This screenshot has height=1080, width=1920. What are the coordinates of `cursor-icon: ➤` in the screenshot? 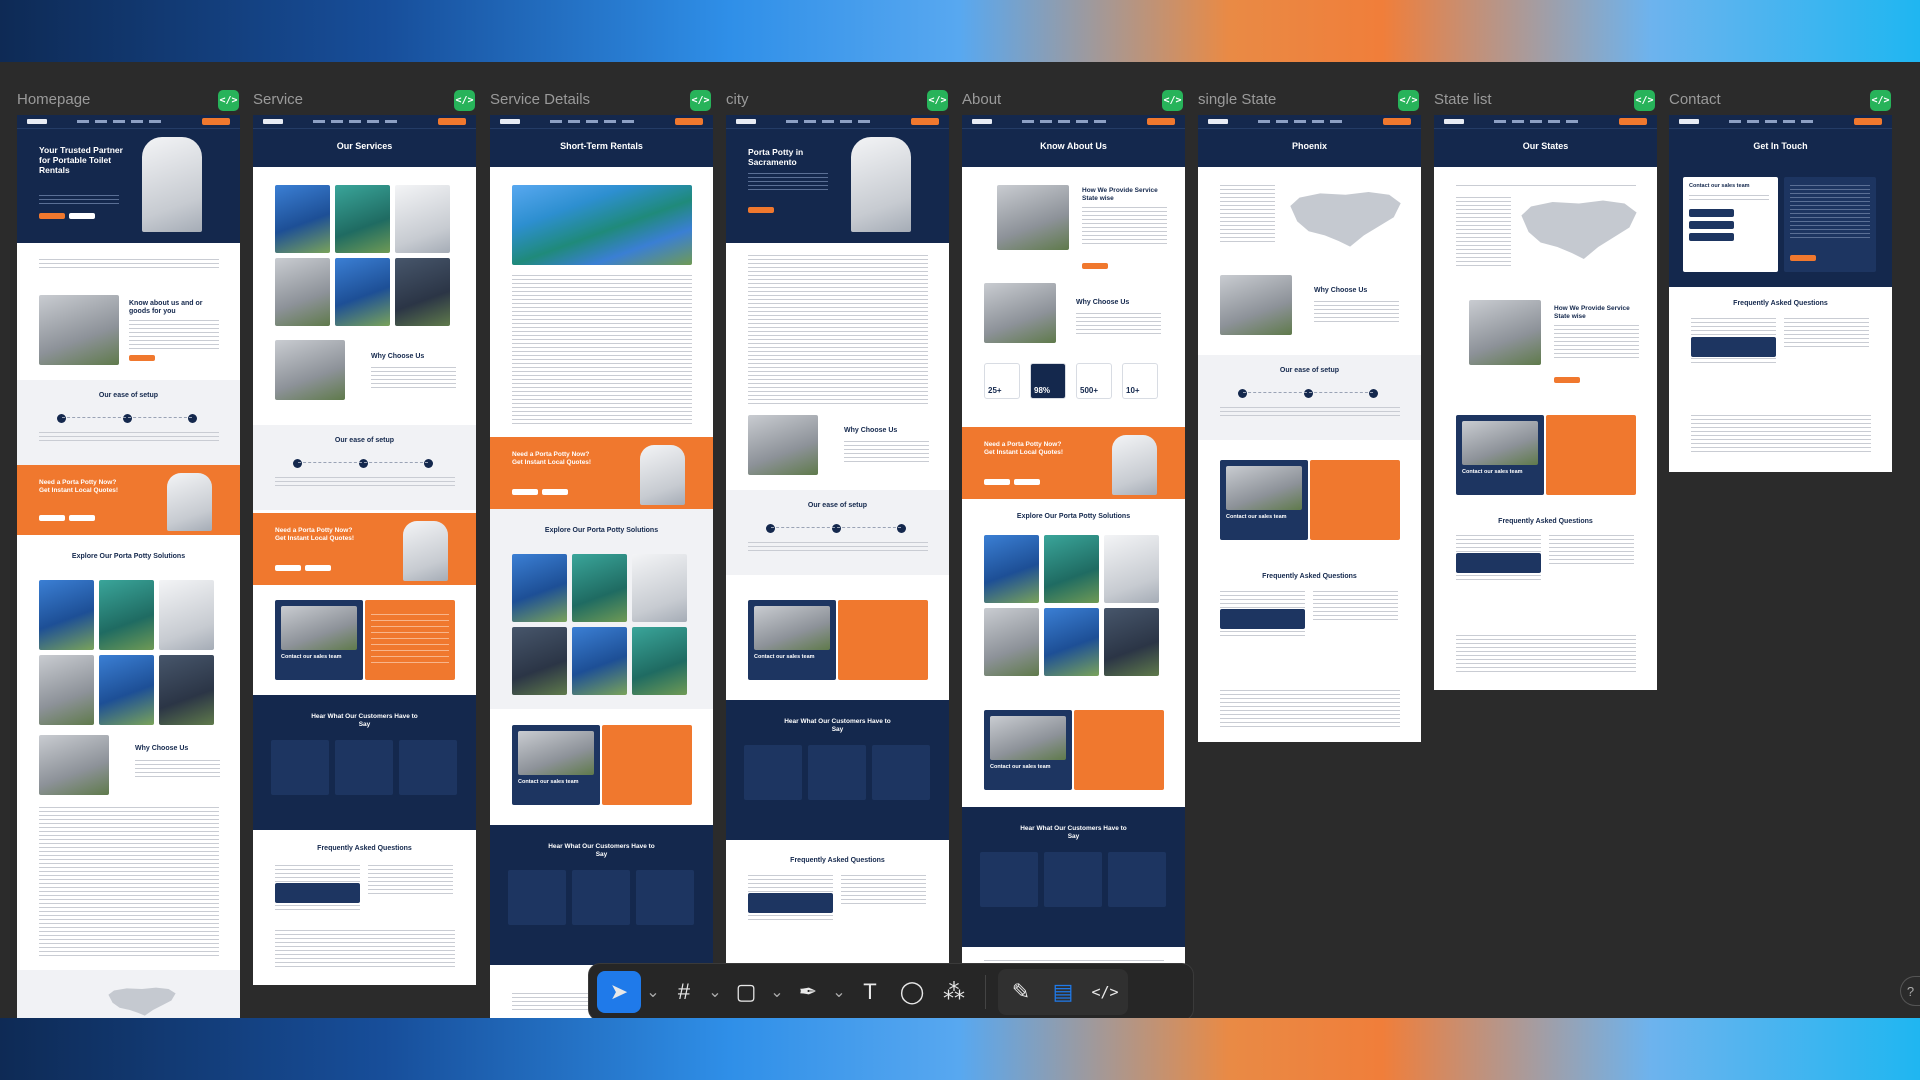 It's located at (619, 991).